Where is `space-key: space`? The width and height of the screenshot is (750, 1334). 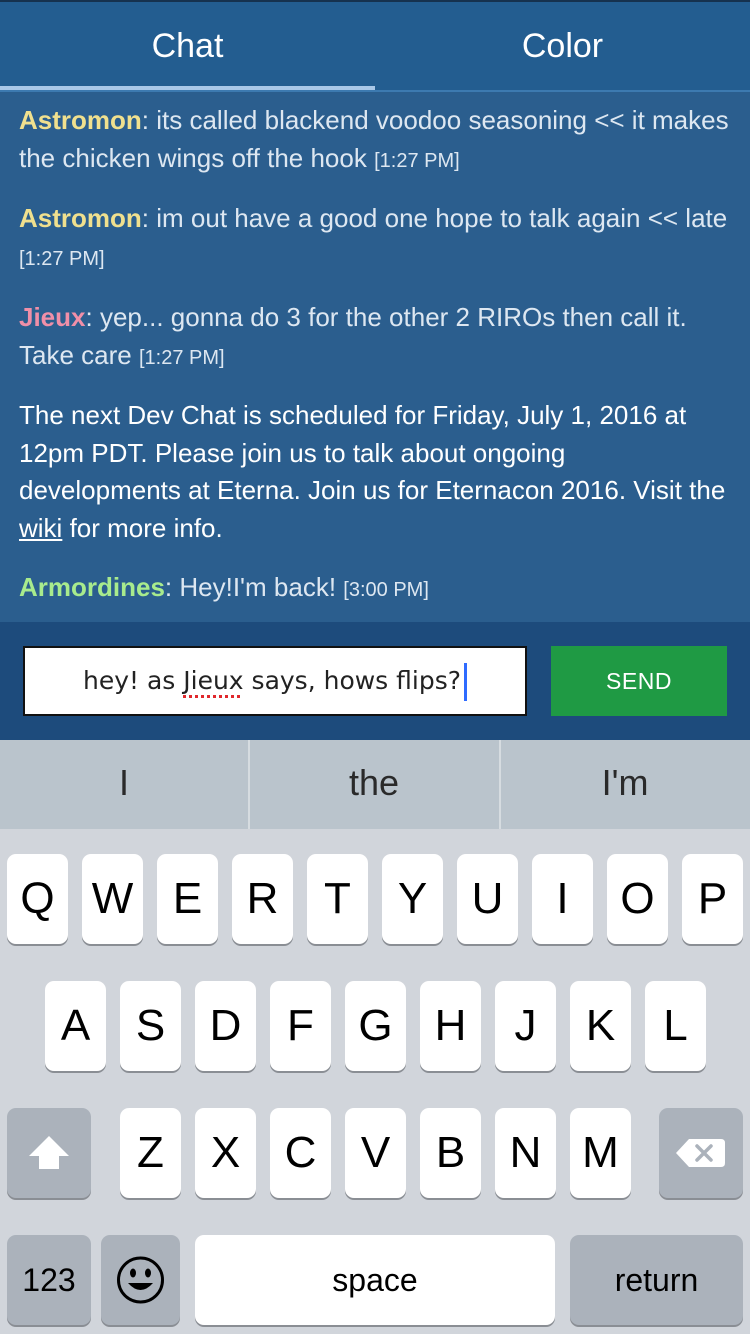 space-key: space is located at coordinates (375, 1280).